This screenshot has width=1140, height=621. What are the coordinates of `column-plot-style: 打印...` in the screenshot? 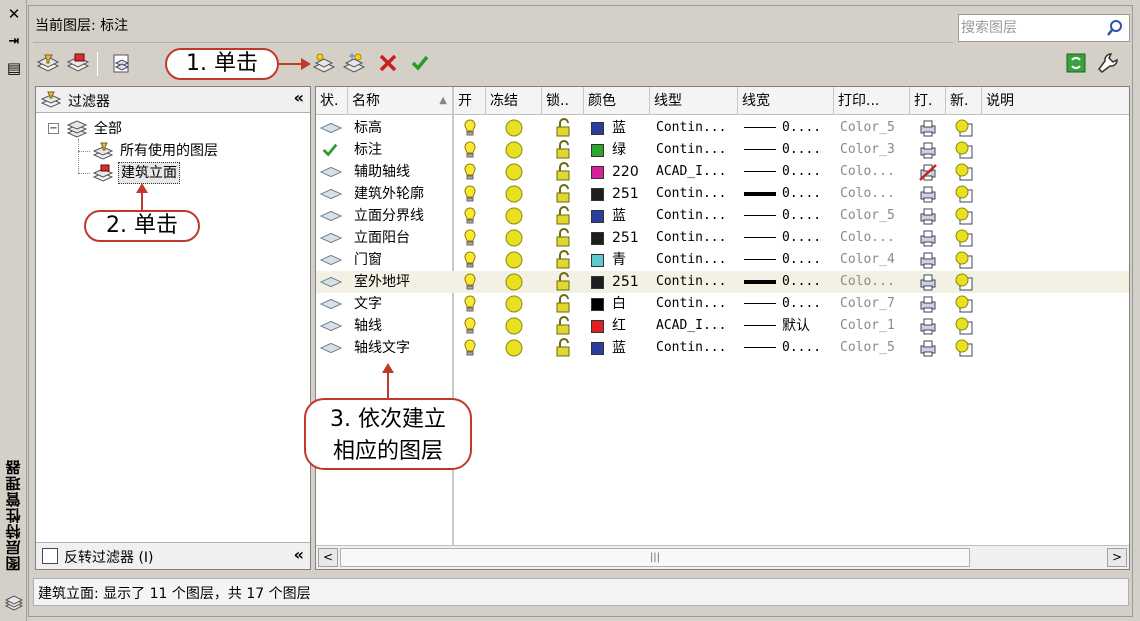 It's located at (872, 101).